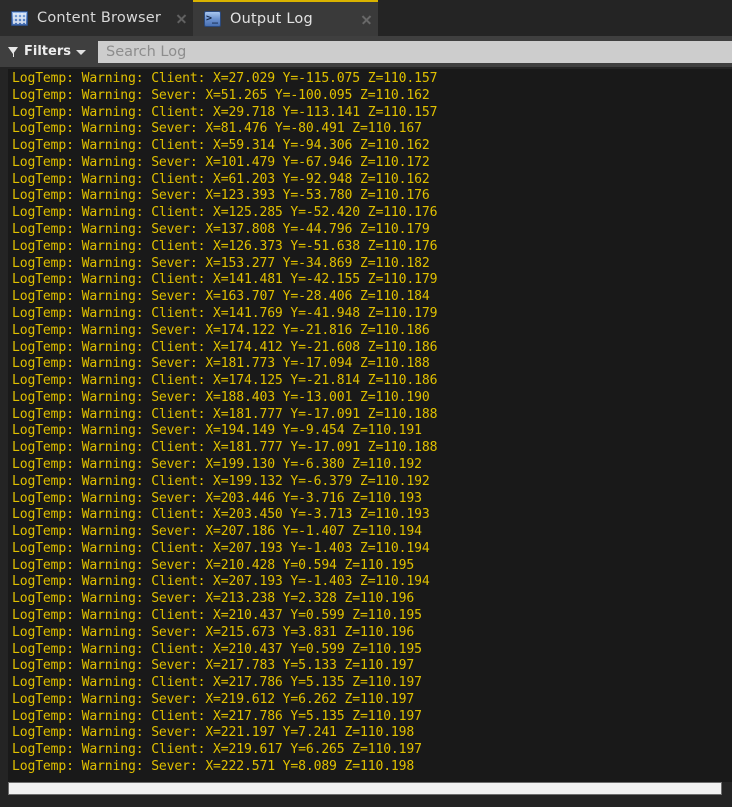 The image size is (732, 807). What do you see at coordinates (271, 19) in the screenshot?
I see `tab-output-log-label: Output Log` at bounding box center [271, 19].